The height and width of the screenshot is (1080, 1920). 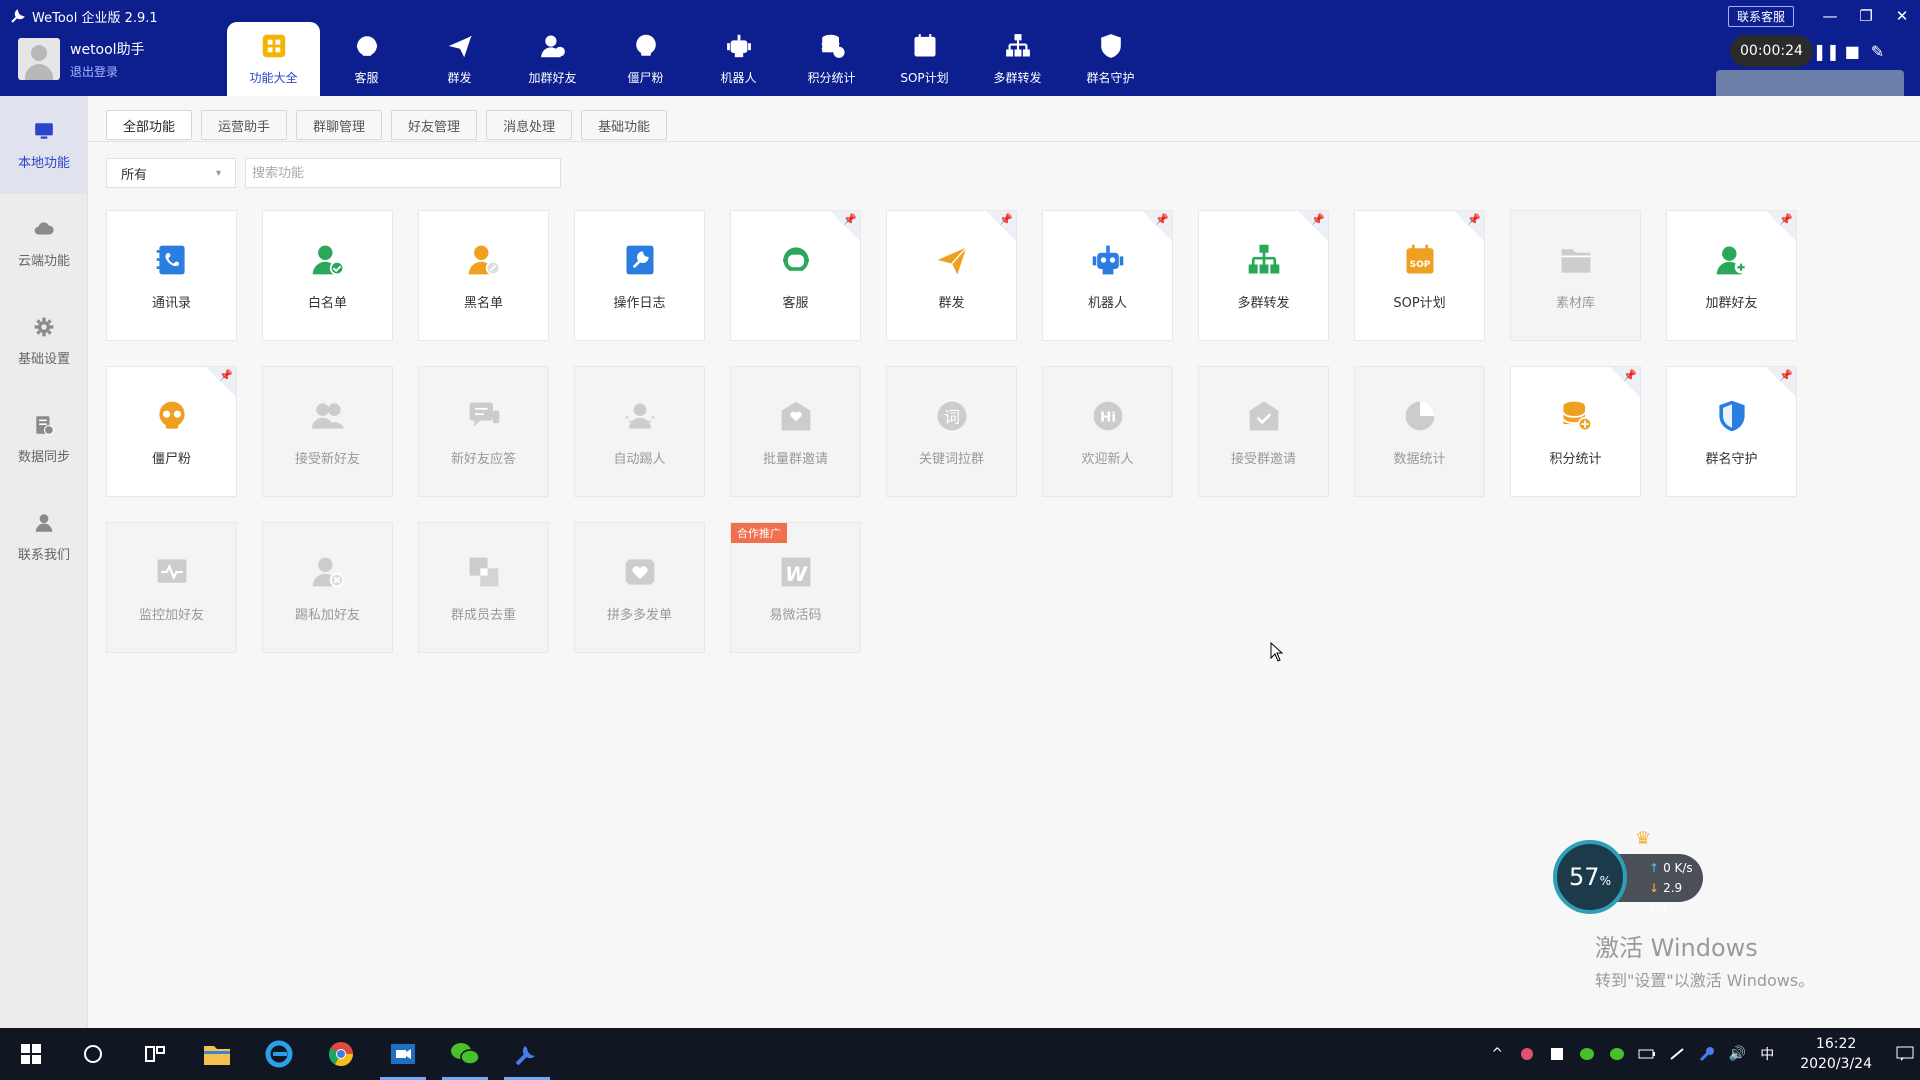 I want to click on tray-shield-icon, so click(x=1557, y=1054).